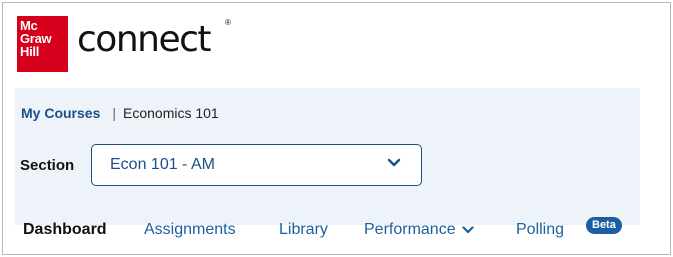 This screenshot has width=673, height=257. I want to click on tab-polling: Polling, so click(540, 230).